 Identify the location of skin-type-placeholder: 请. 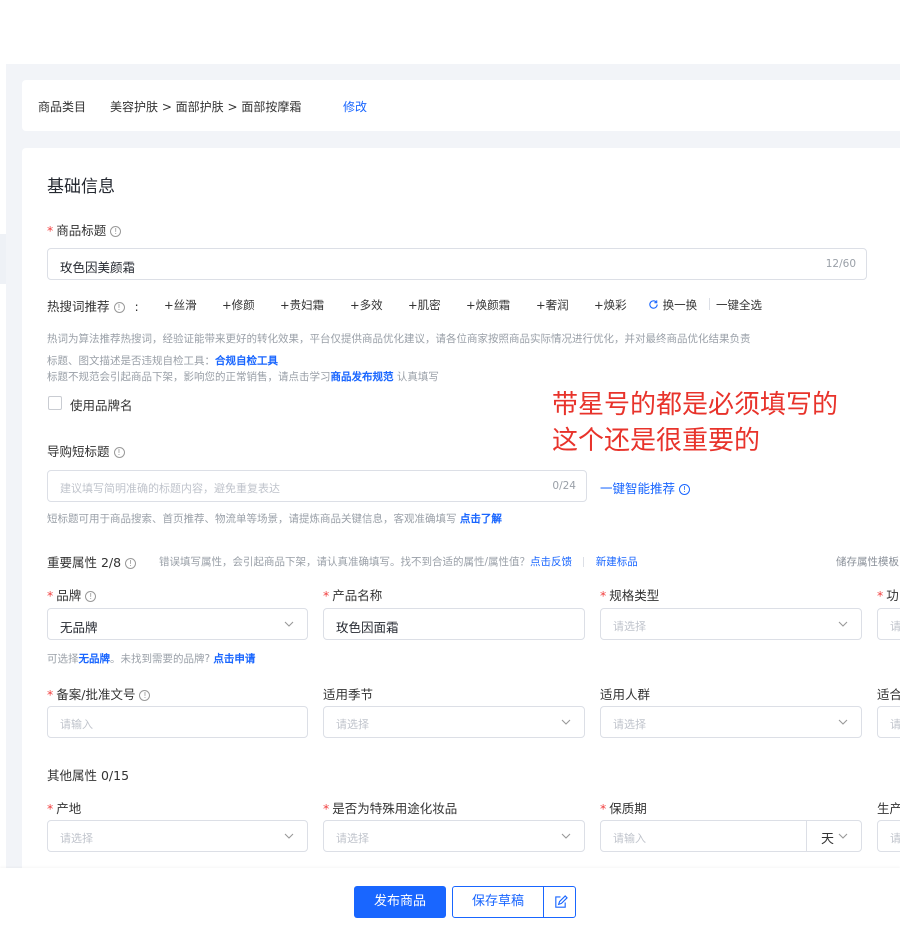
(895, 724).